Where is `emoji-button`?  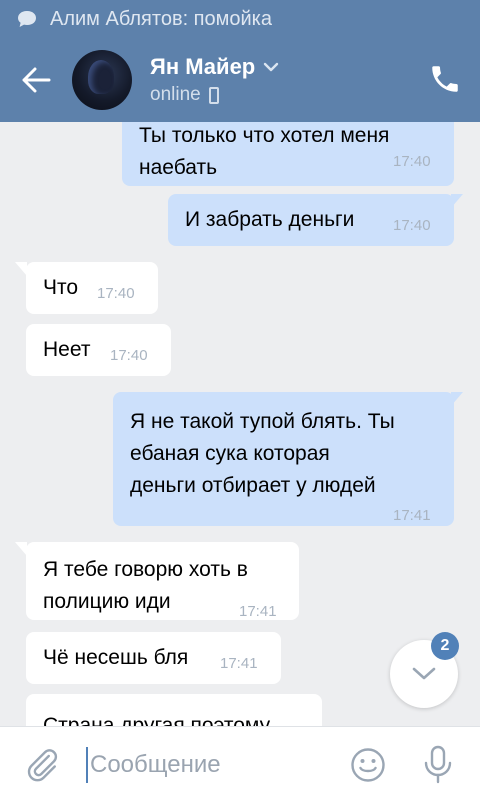 emoji-button is located at coordinates (368, 765).